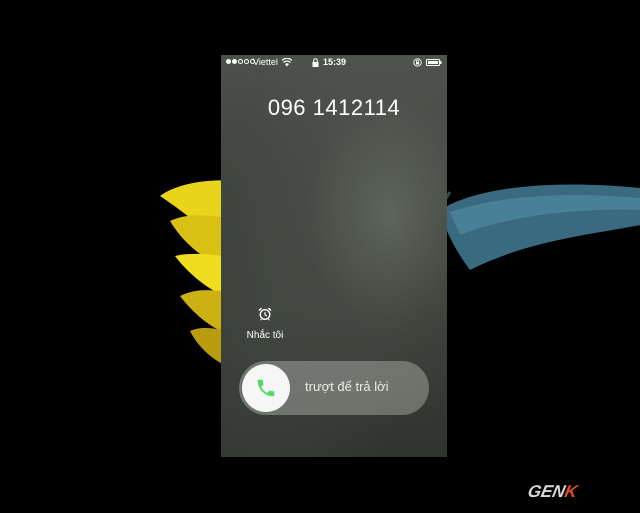 The width and height of the screenshot is (640, 513). I want to click on rotation-lock-icon, so click(417, 62).